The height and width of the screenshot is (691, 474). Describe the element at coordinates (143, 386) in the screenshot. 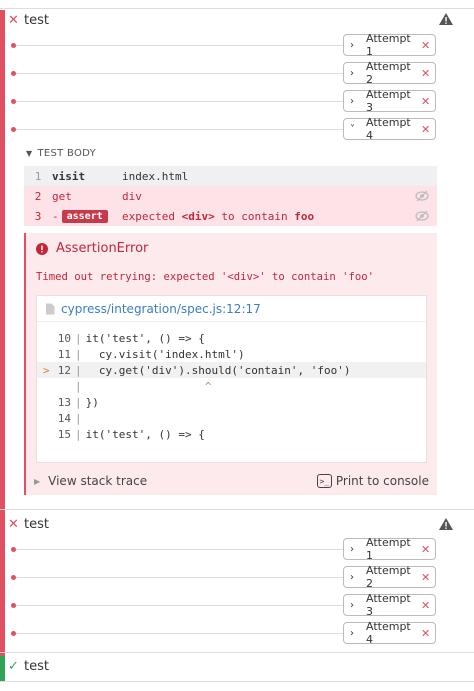

I see `code-line: | ^` at that location.